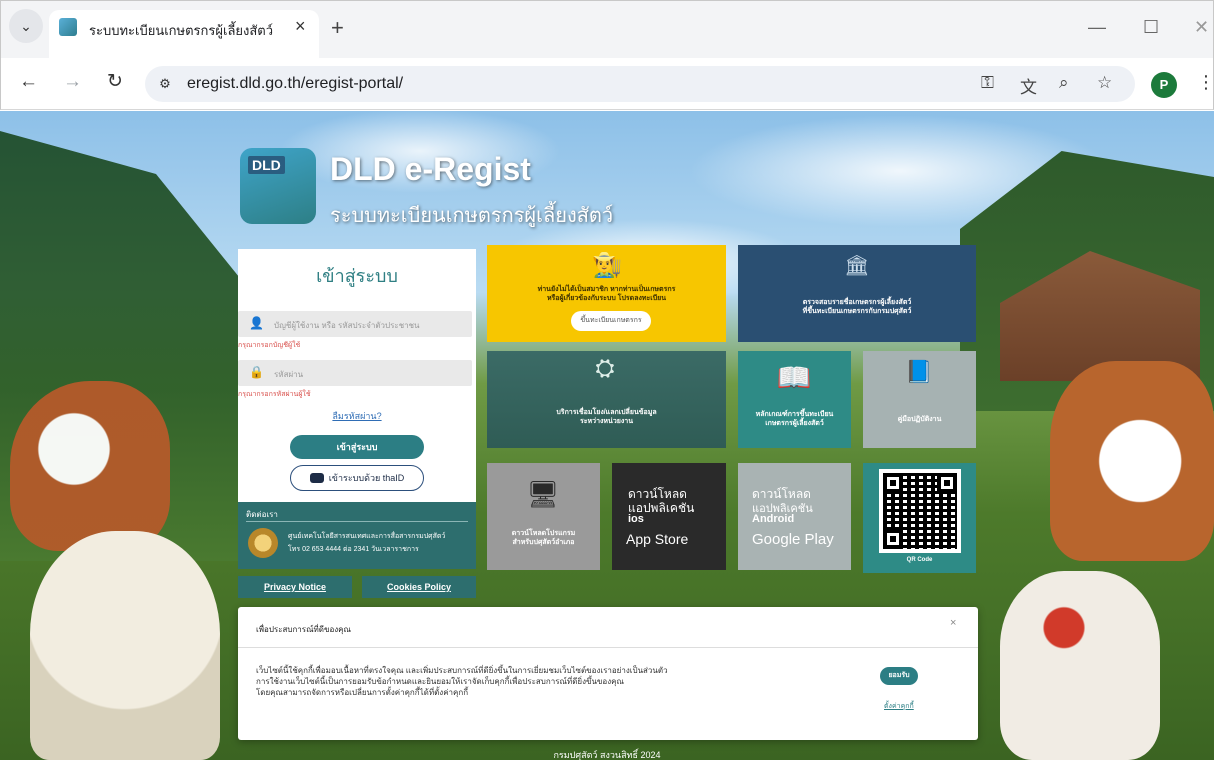 This screenshot has height=760, width=1214. Describe the element at coordinates (355, 373) in the screenshot. I see `password-field: 🔒 รหัสผ่าน` at that location.